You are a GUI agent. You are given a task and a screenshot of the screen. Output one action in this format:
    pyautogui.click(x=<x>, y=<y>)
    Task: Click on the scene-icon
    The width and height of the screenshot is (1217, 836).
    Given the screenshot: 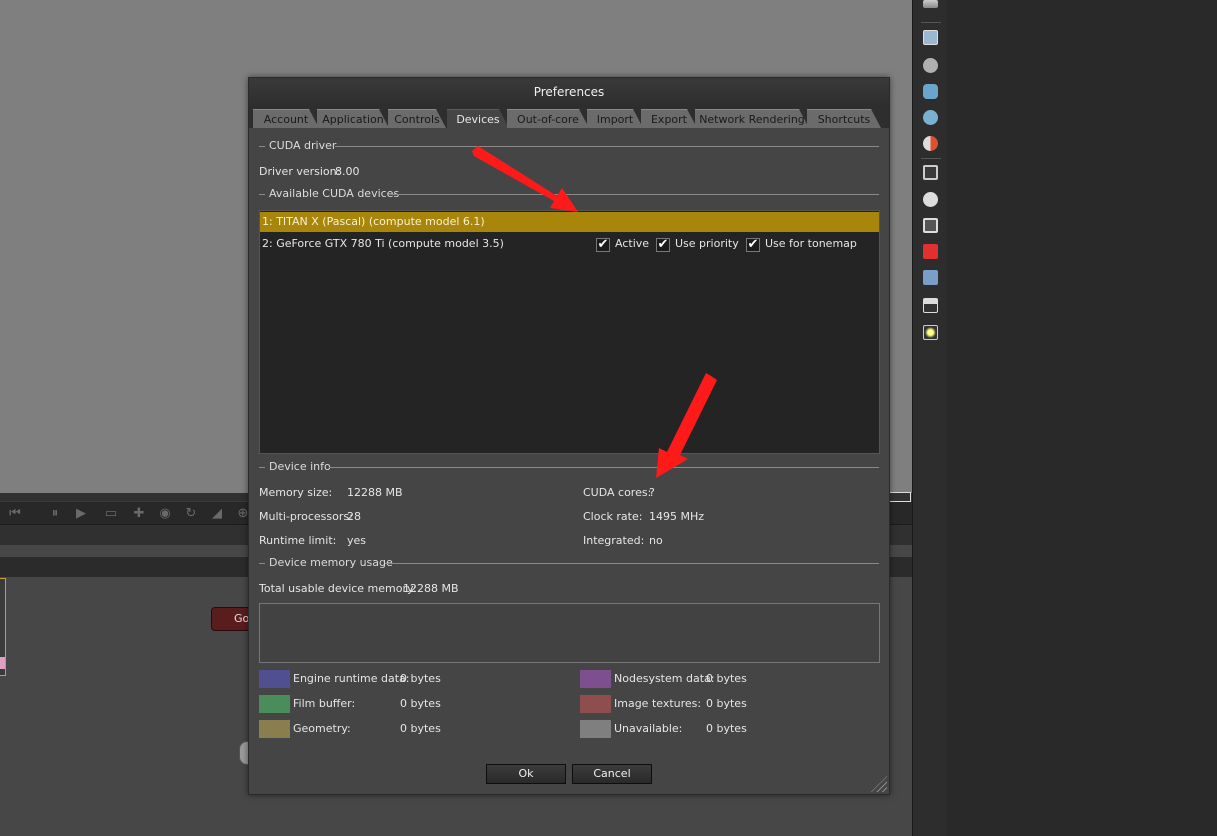 What is the action you would take?
    pyautogui.click(x=930, y=117)
    